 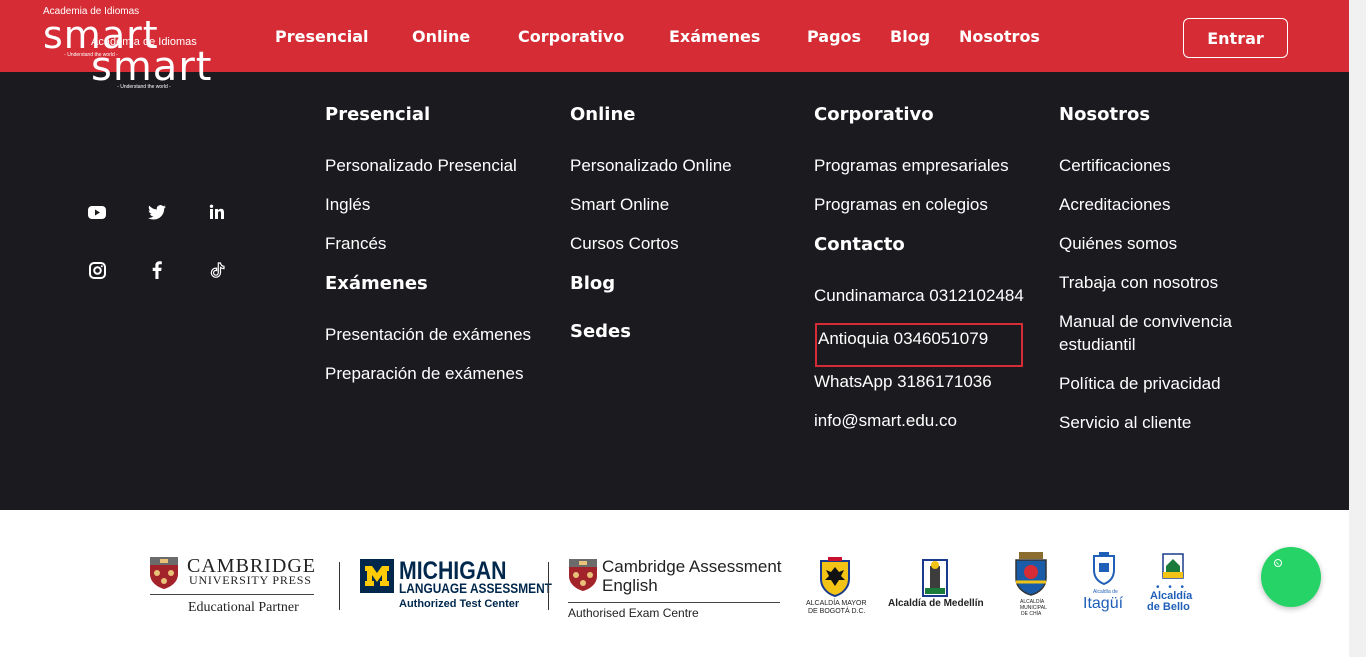 What do you see at coordinates (874, 114) in the screenshot?
I see `footer-heading-corporativo: Corporativo` at bounding box center [874, 114].